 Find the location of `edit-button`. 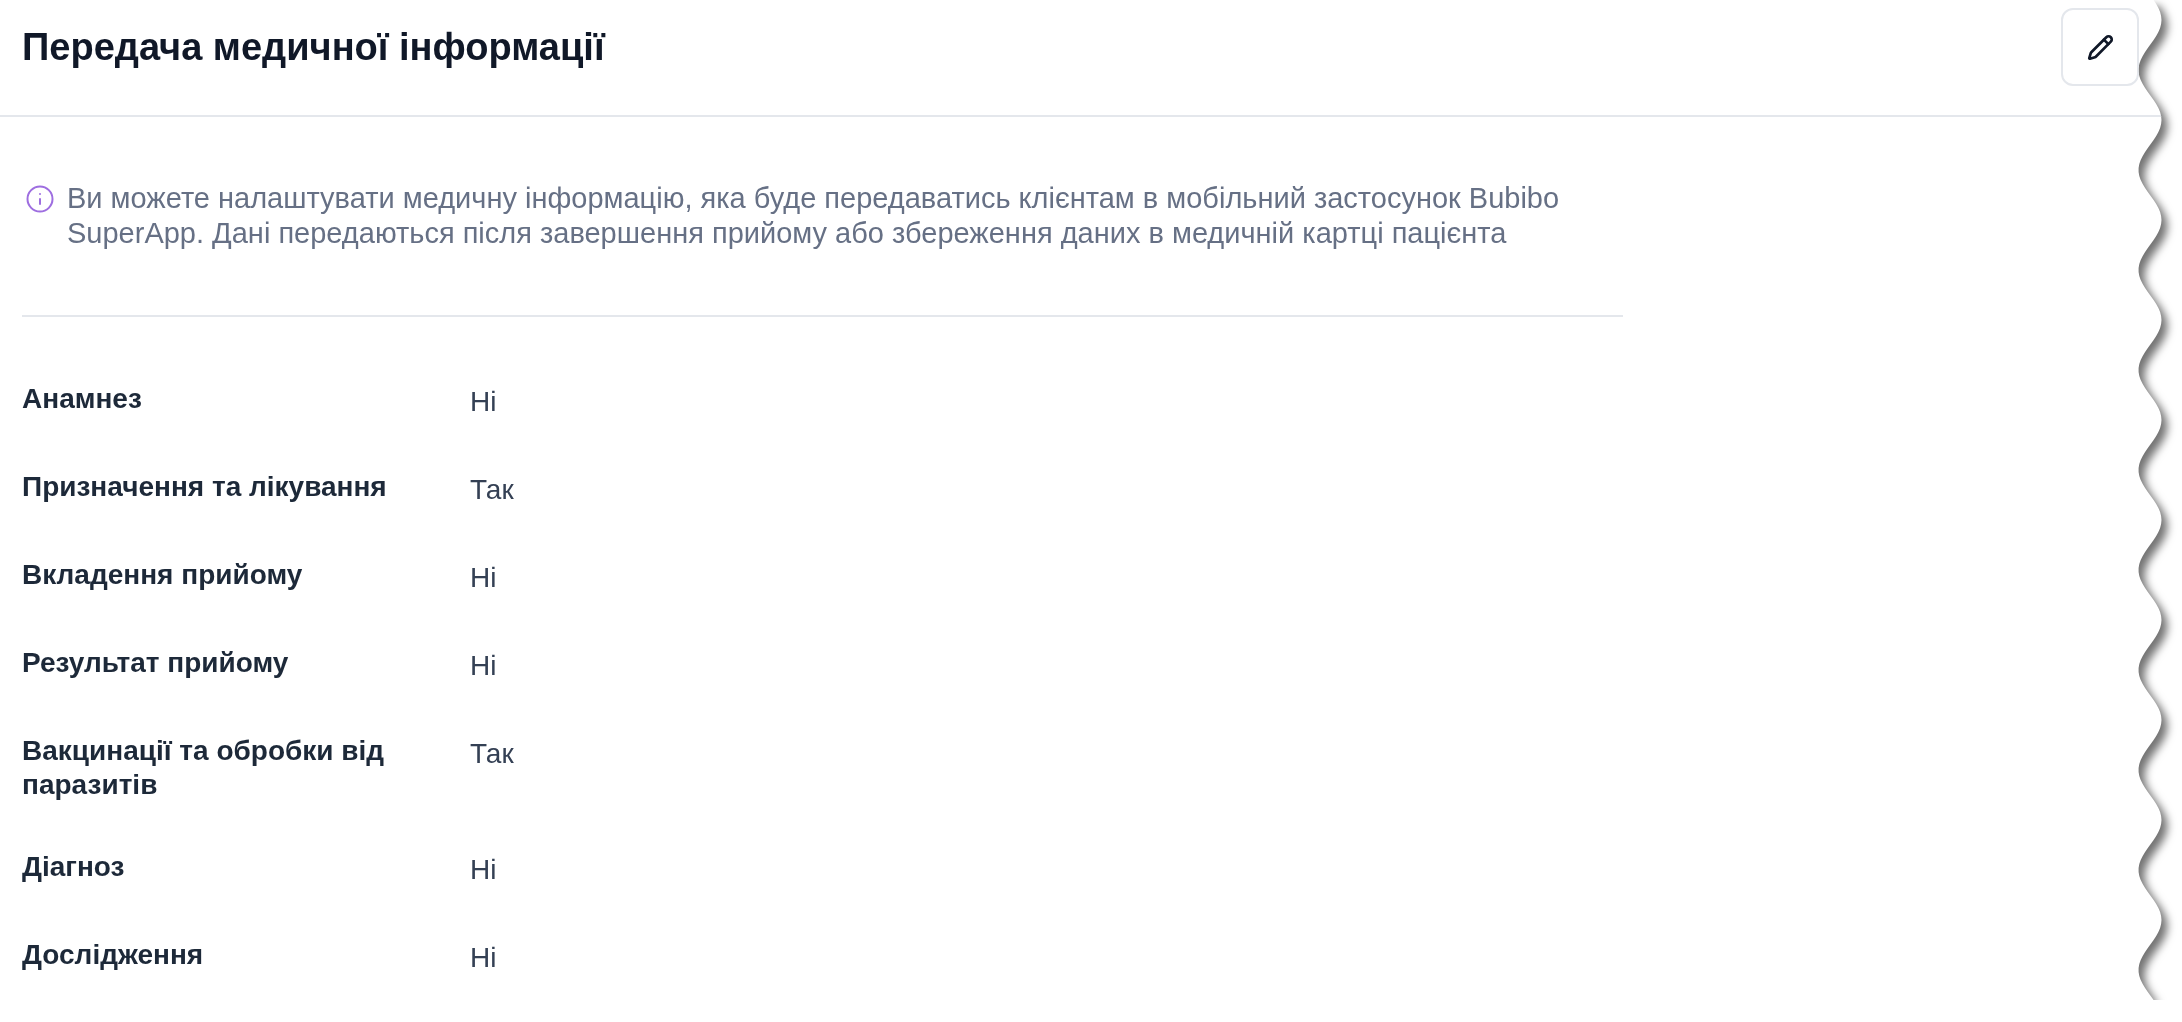

edit-button is located at coordinates (2100, 47).